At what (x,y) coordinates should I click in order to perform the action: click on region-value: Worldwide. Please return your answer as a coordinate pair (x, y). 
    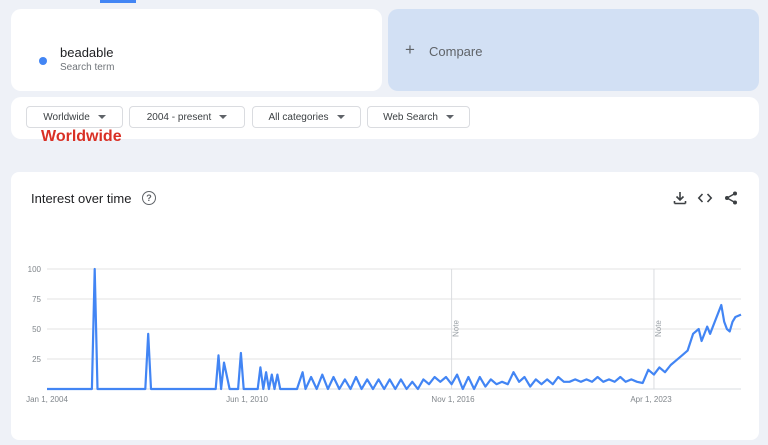
    Looking at the image, I should click on (66, 117).